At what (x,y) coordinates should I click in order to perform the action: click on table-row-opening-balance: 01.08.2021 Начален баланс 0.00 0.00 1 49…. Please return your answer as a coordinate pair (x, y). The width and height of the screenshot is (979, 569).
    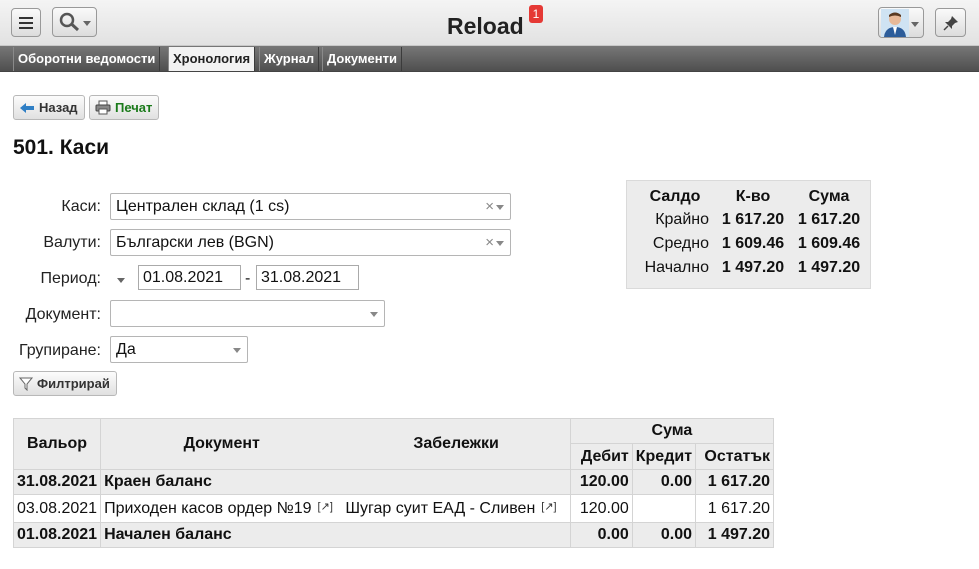
    Looking at the image, I should click on (393, 535).